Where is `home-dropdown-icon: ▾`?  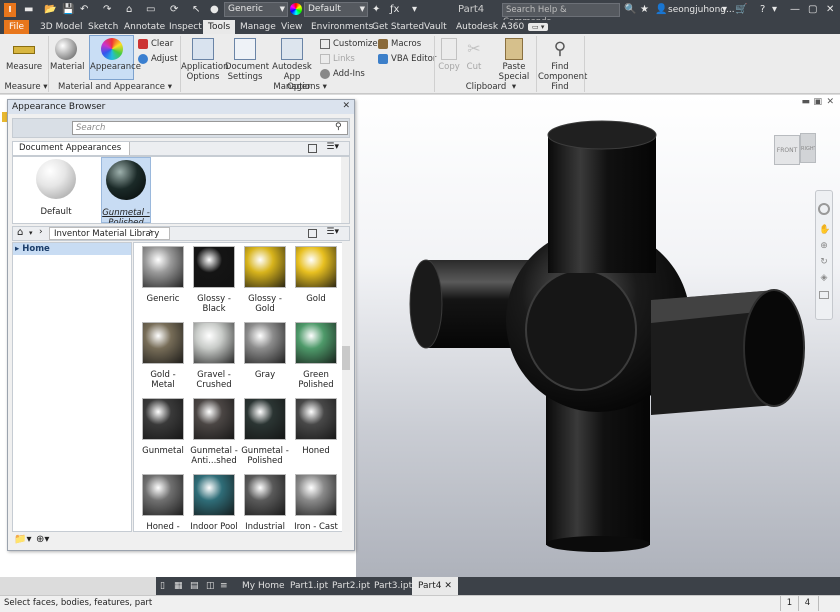 home-dropdown-icon: ▾ is located at coordinates (31, 233).